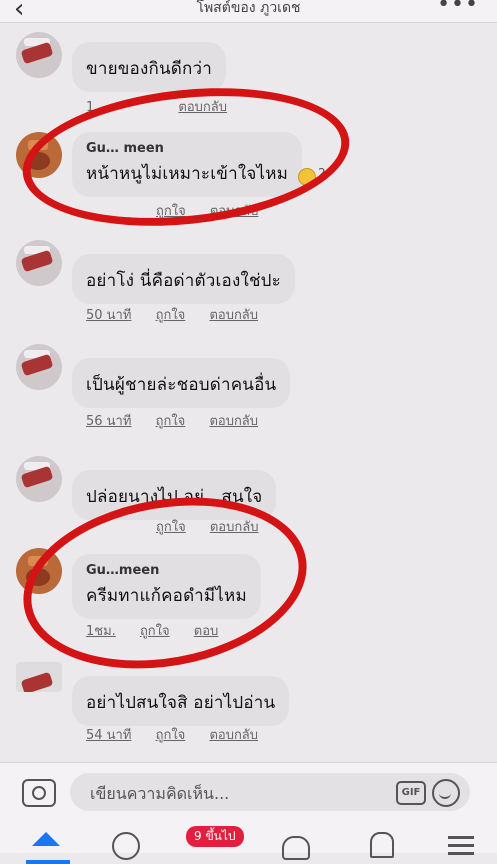 The width and height of the screenshot is (497, 864). I want to click on comment-time: 1, so click(90, 107).